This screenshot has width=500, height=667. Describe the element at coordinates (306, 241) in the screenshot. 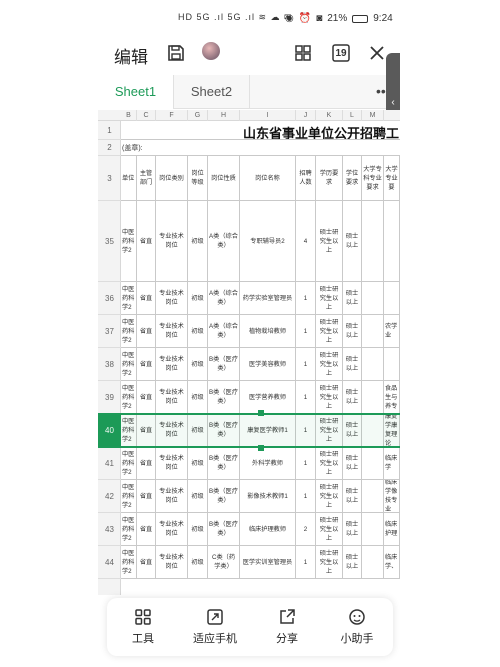

I see `cell-35-j: 4` at that location.